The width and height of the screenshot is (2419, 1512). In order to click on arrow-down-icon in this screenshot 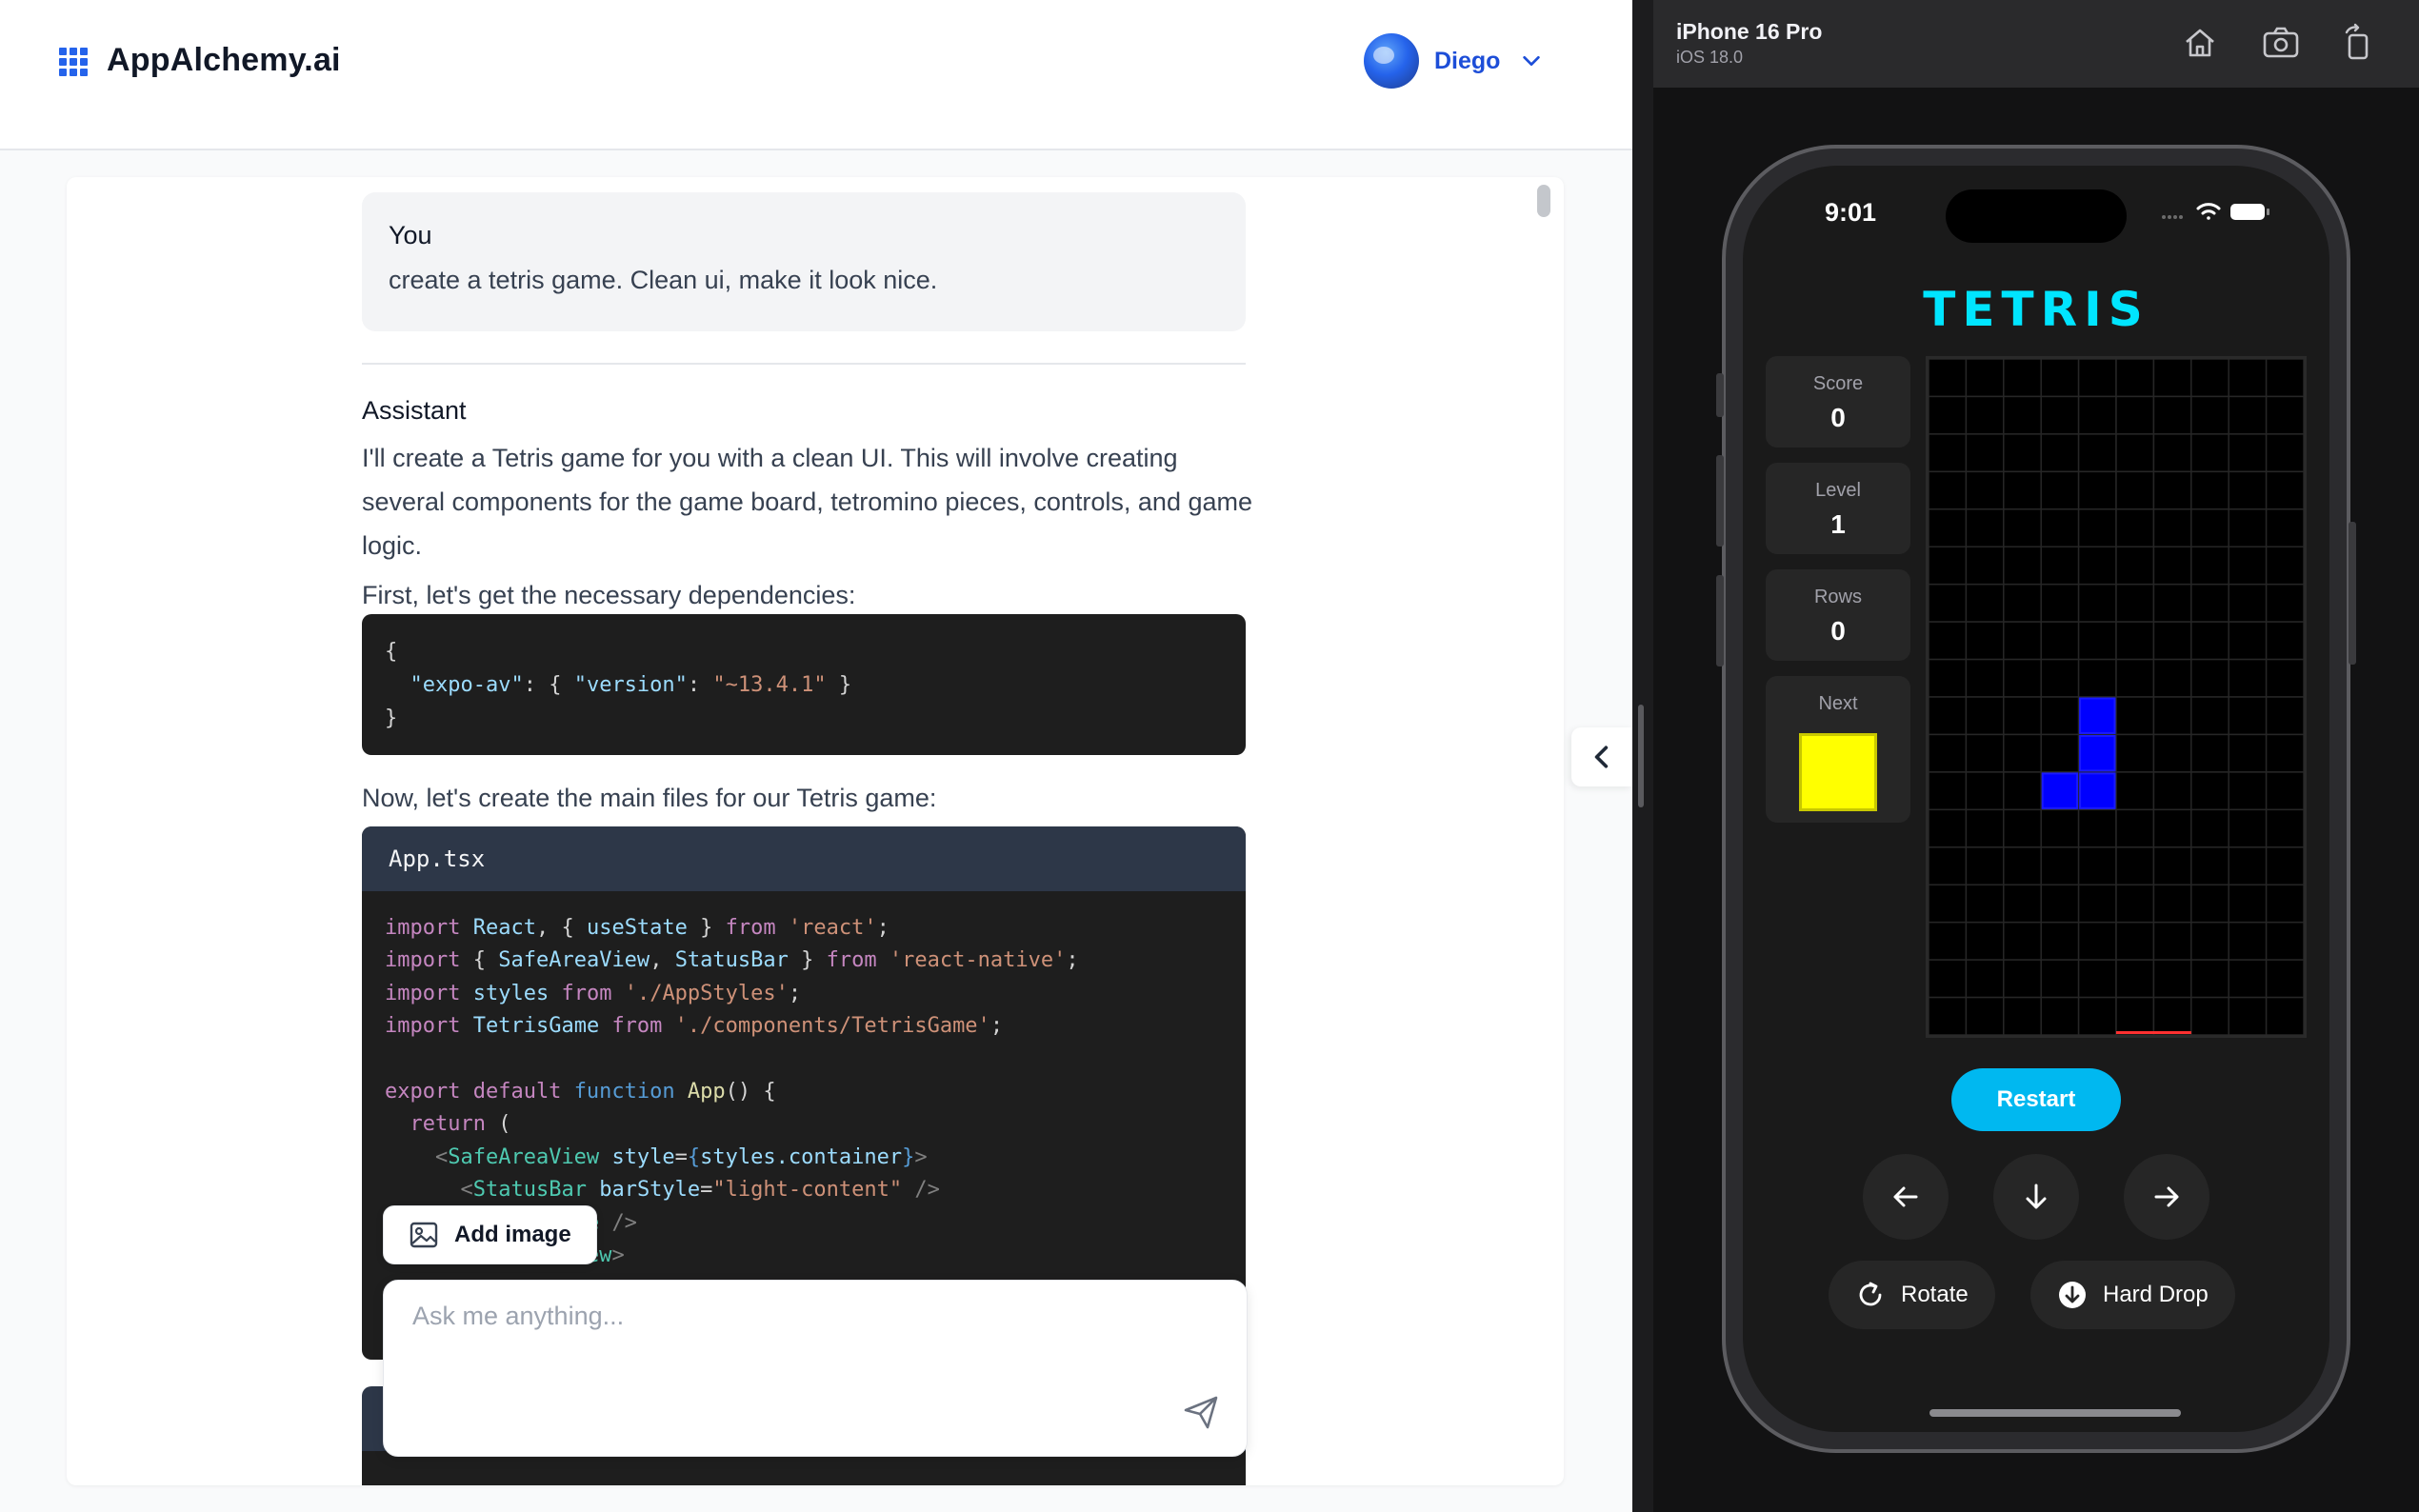, I will do `click(2036, 1196)`.